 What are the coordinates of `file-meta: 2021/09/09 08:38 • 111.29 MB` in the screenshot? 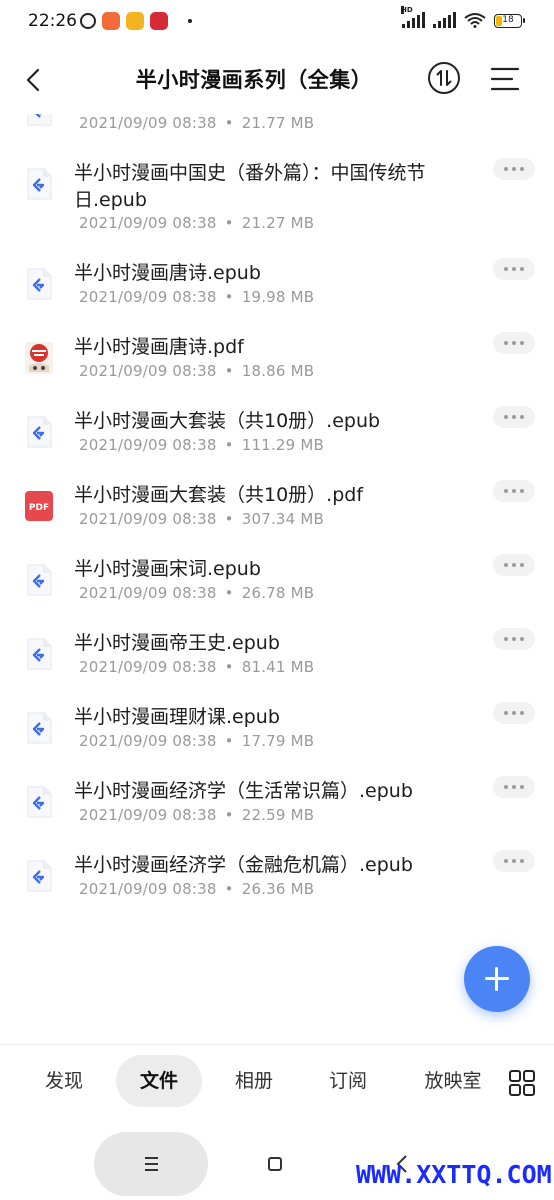 It's located at (201, 445).